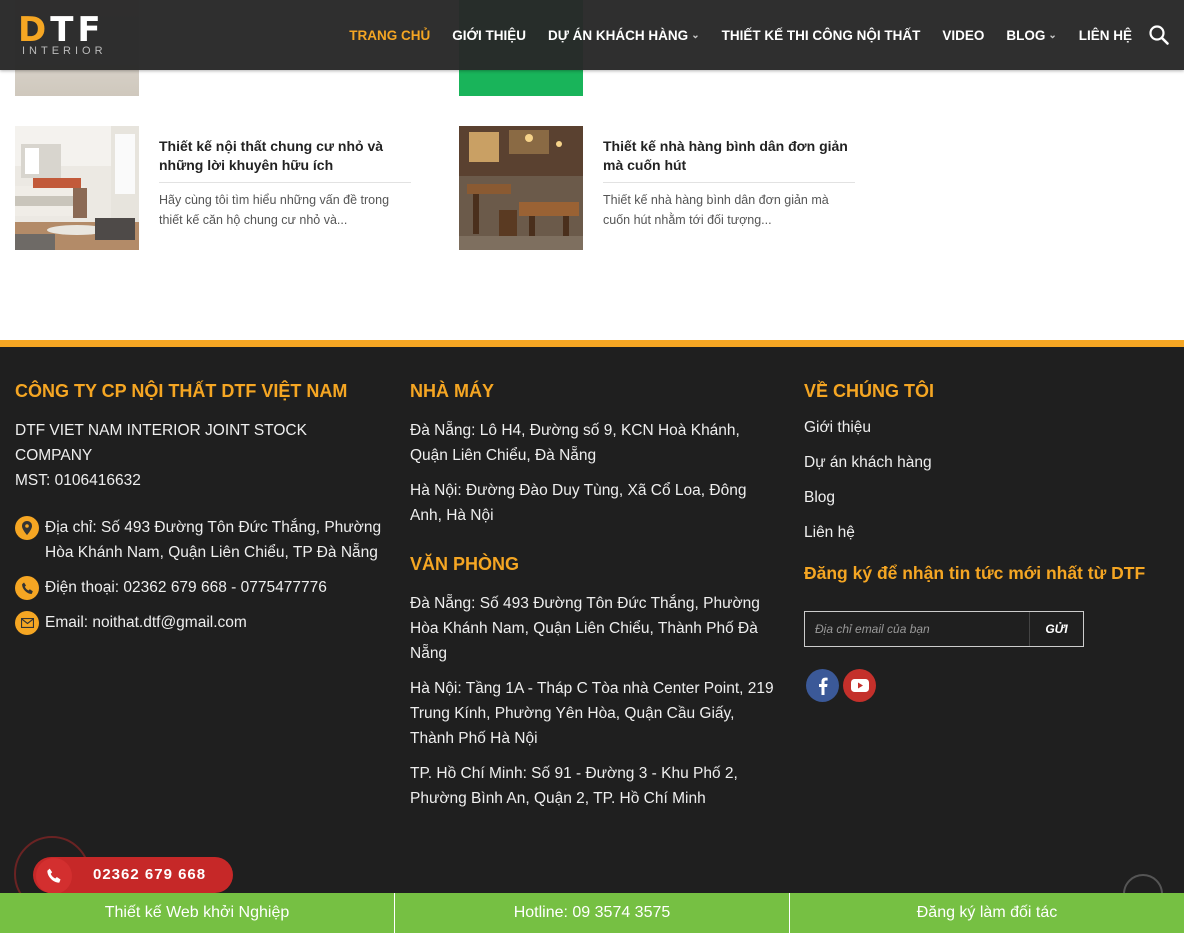  Describe the element at coordinates (181, 391) in the screenshot. I see `company-heading: CÔNG TY CP NỘI THẤT DTF VIỆT NAM` at that location.